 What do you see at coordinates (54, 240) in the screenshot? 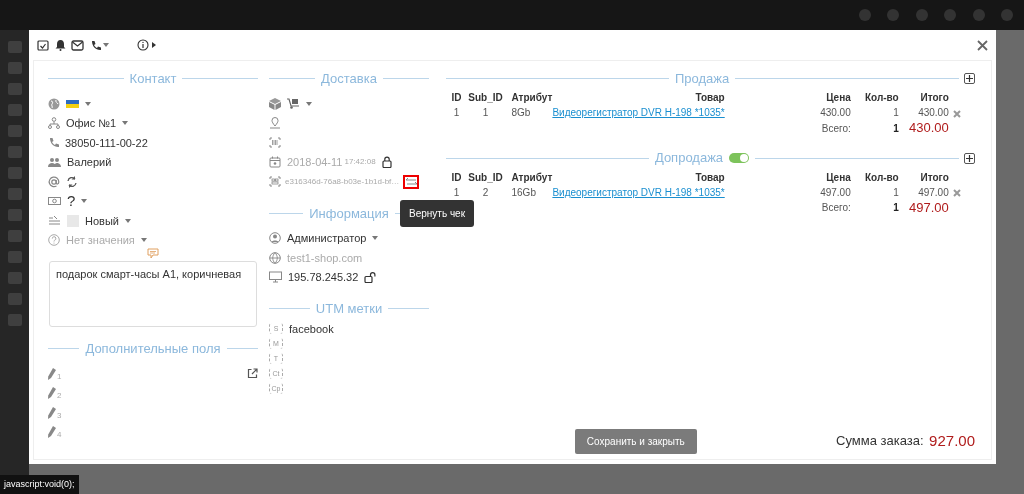
I see `question-circle-icon` at bounding box center [54, 240].